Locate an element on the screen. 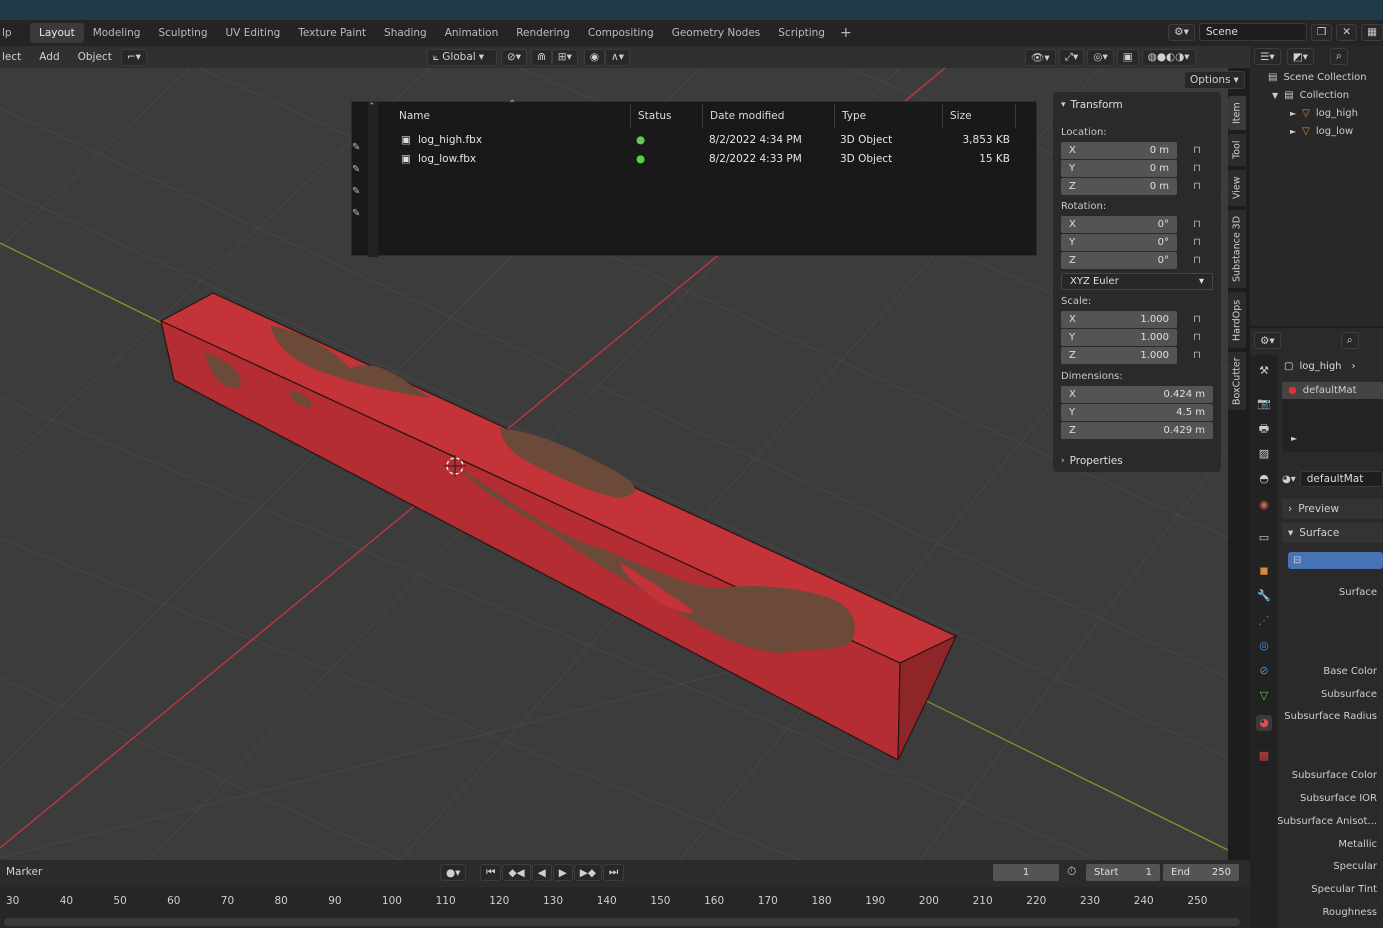  jump-start-icon: ⏮ is located at coordinates (491, 872).